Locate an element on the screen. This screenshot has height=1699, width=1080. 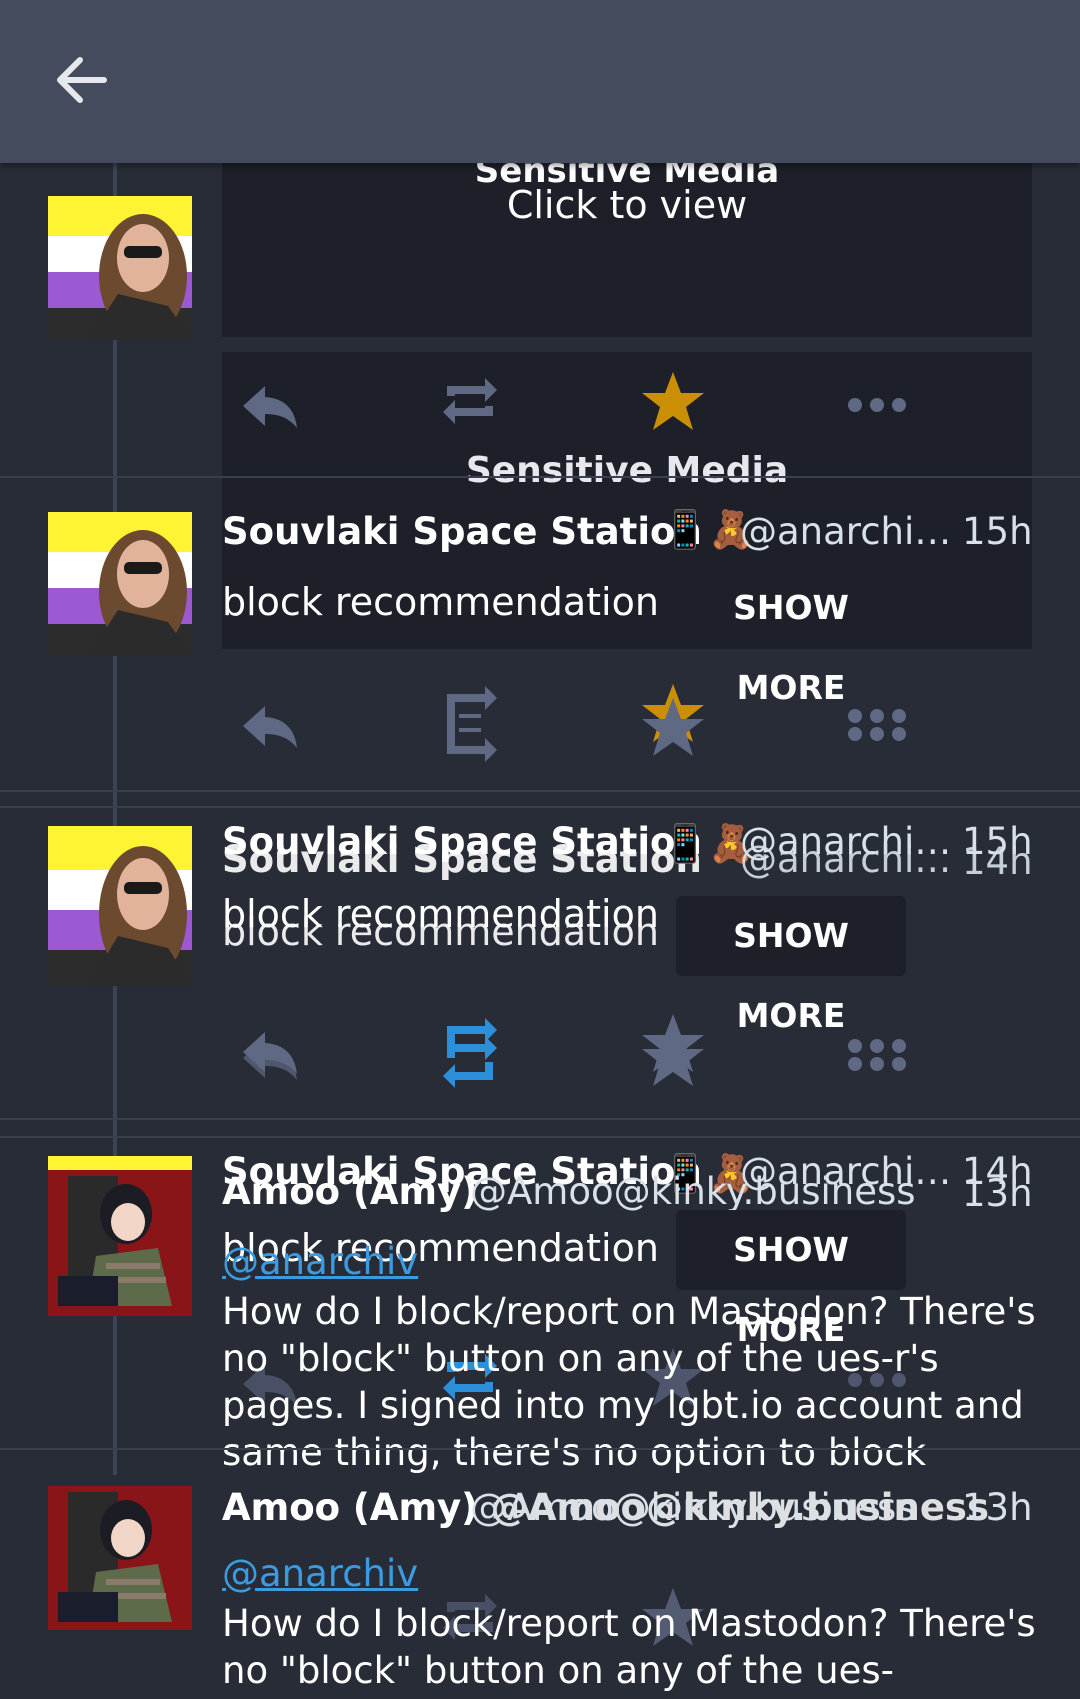
display-name: Souvlaki Space Station is located at coordinates (462, 531).